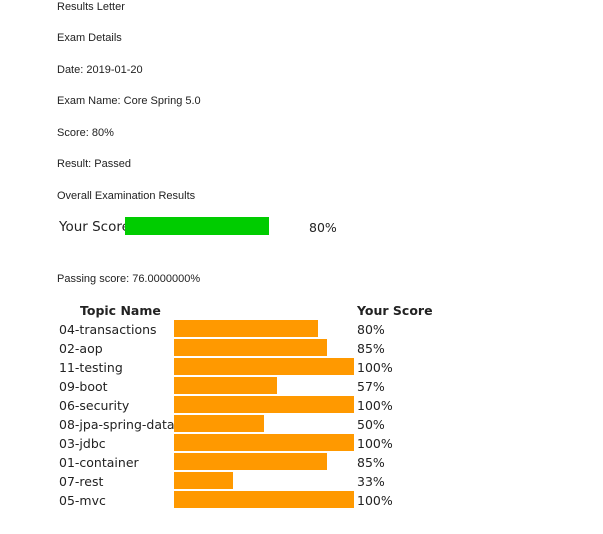 This screenshot has width=603, height=534. What do you see at coordinates (99, 462) in the screenshot?
I see `topic-name: 01-container` at bounding box center [99, 462].